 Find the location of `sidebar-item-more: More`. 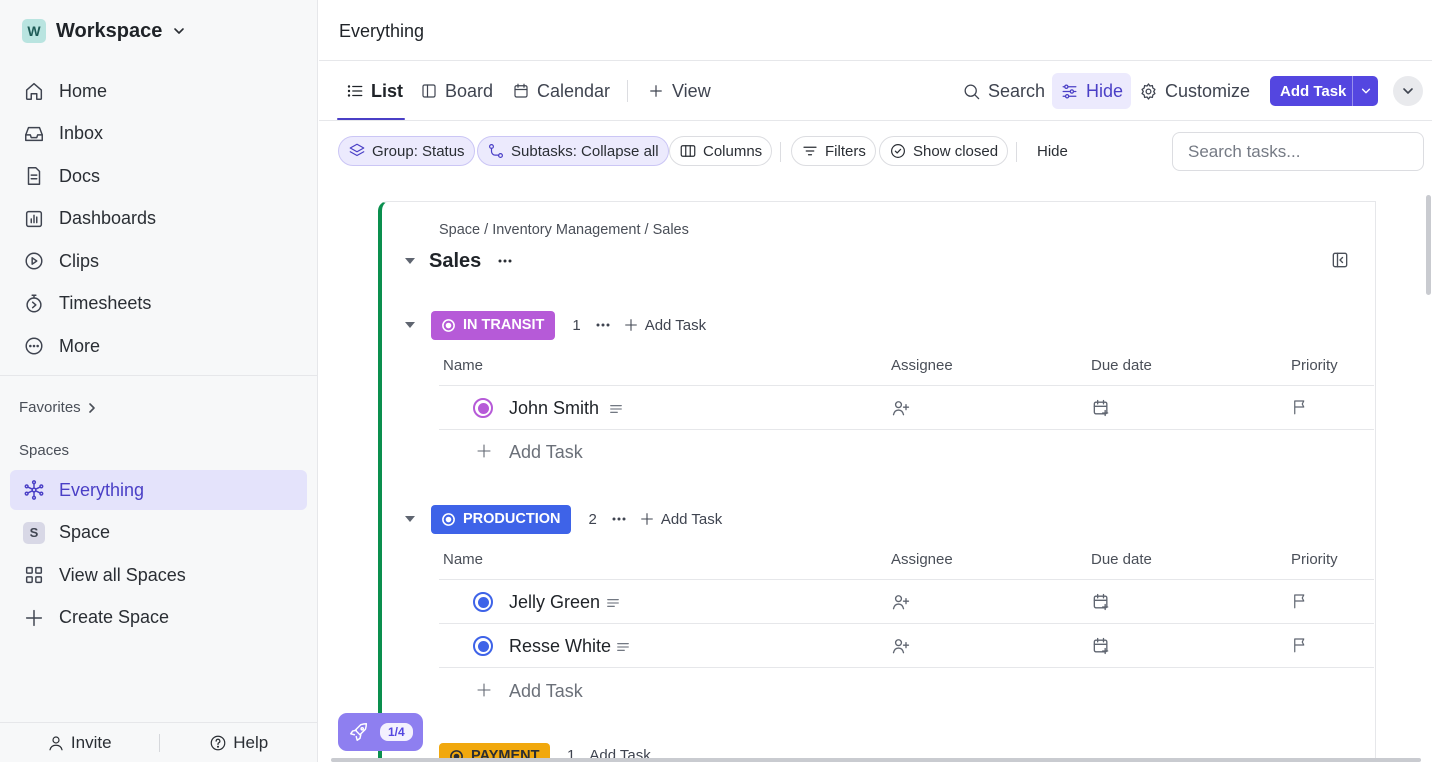

sidebar-item-more: More is located at coordinates (158, 346).